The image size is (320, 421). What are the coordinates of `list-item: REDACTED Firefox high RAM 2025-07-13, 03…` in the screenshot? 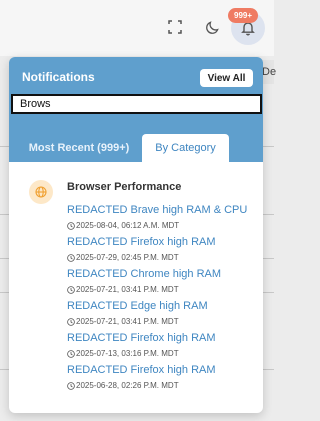 It's located at (162, 345).